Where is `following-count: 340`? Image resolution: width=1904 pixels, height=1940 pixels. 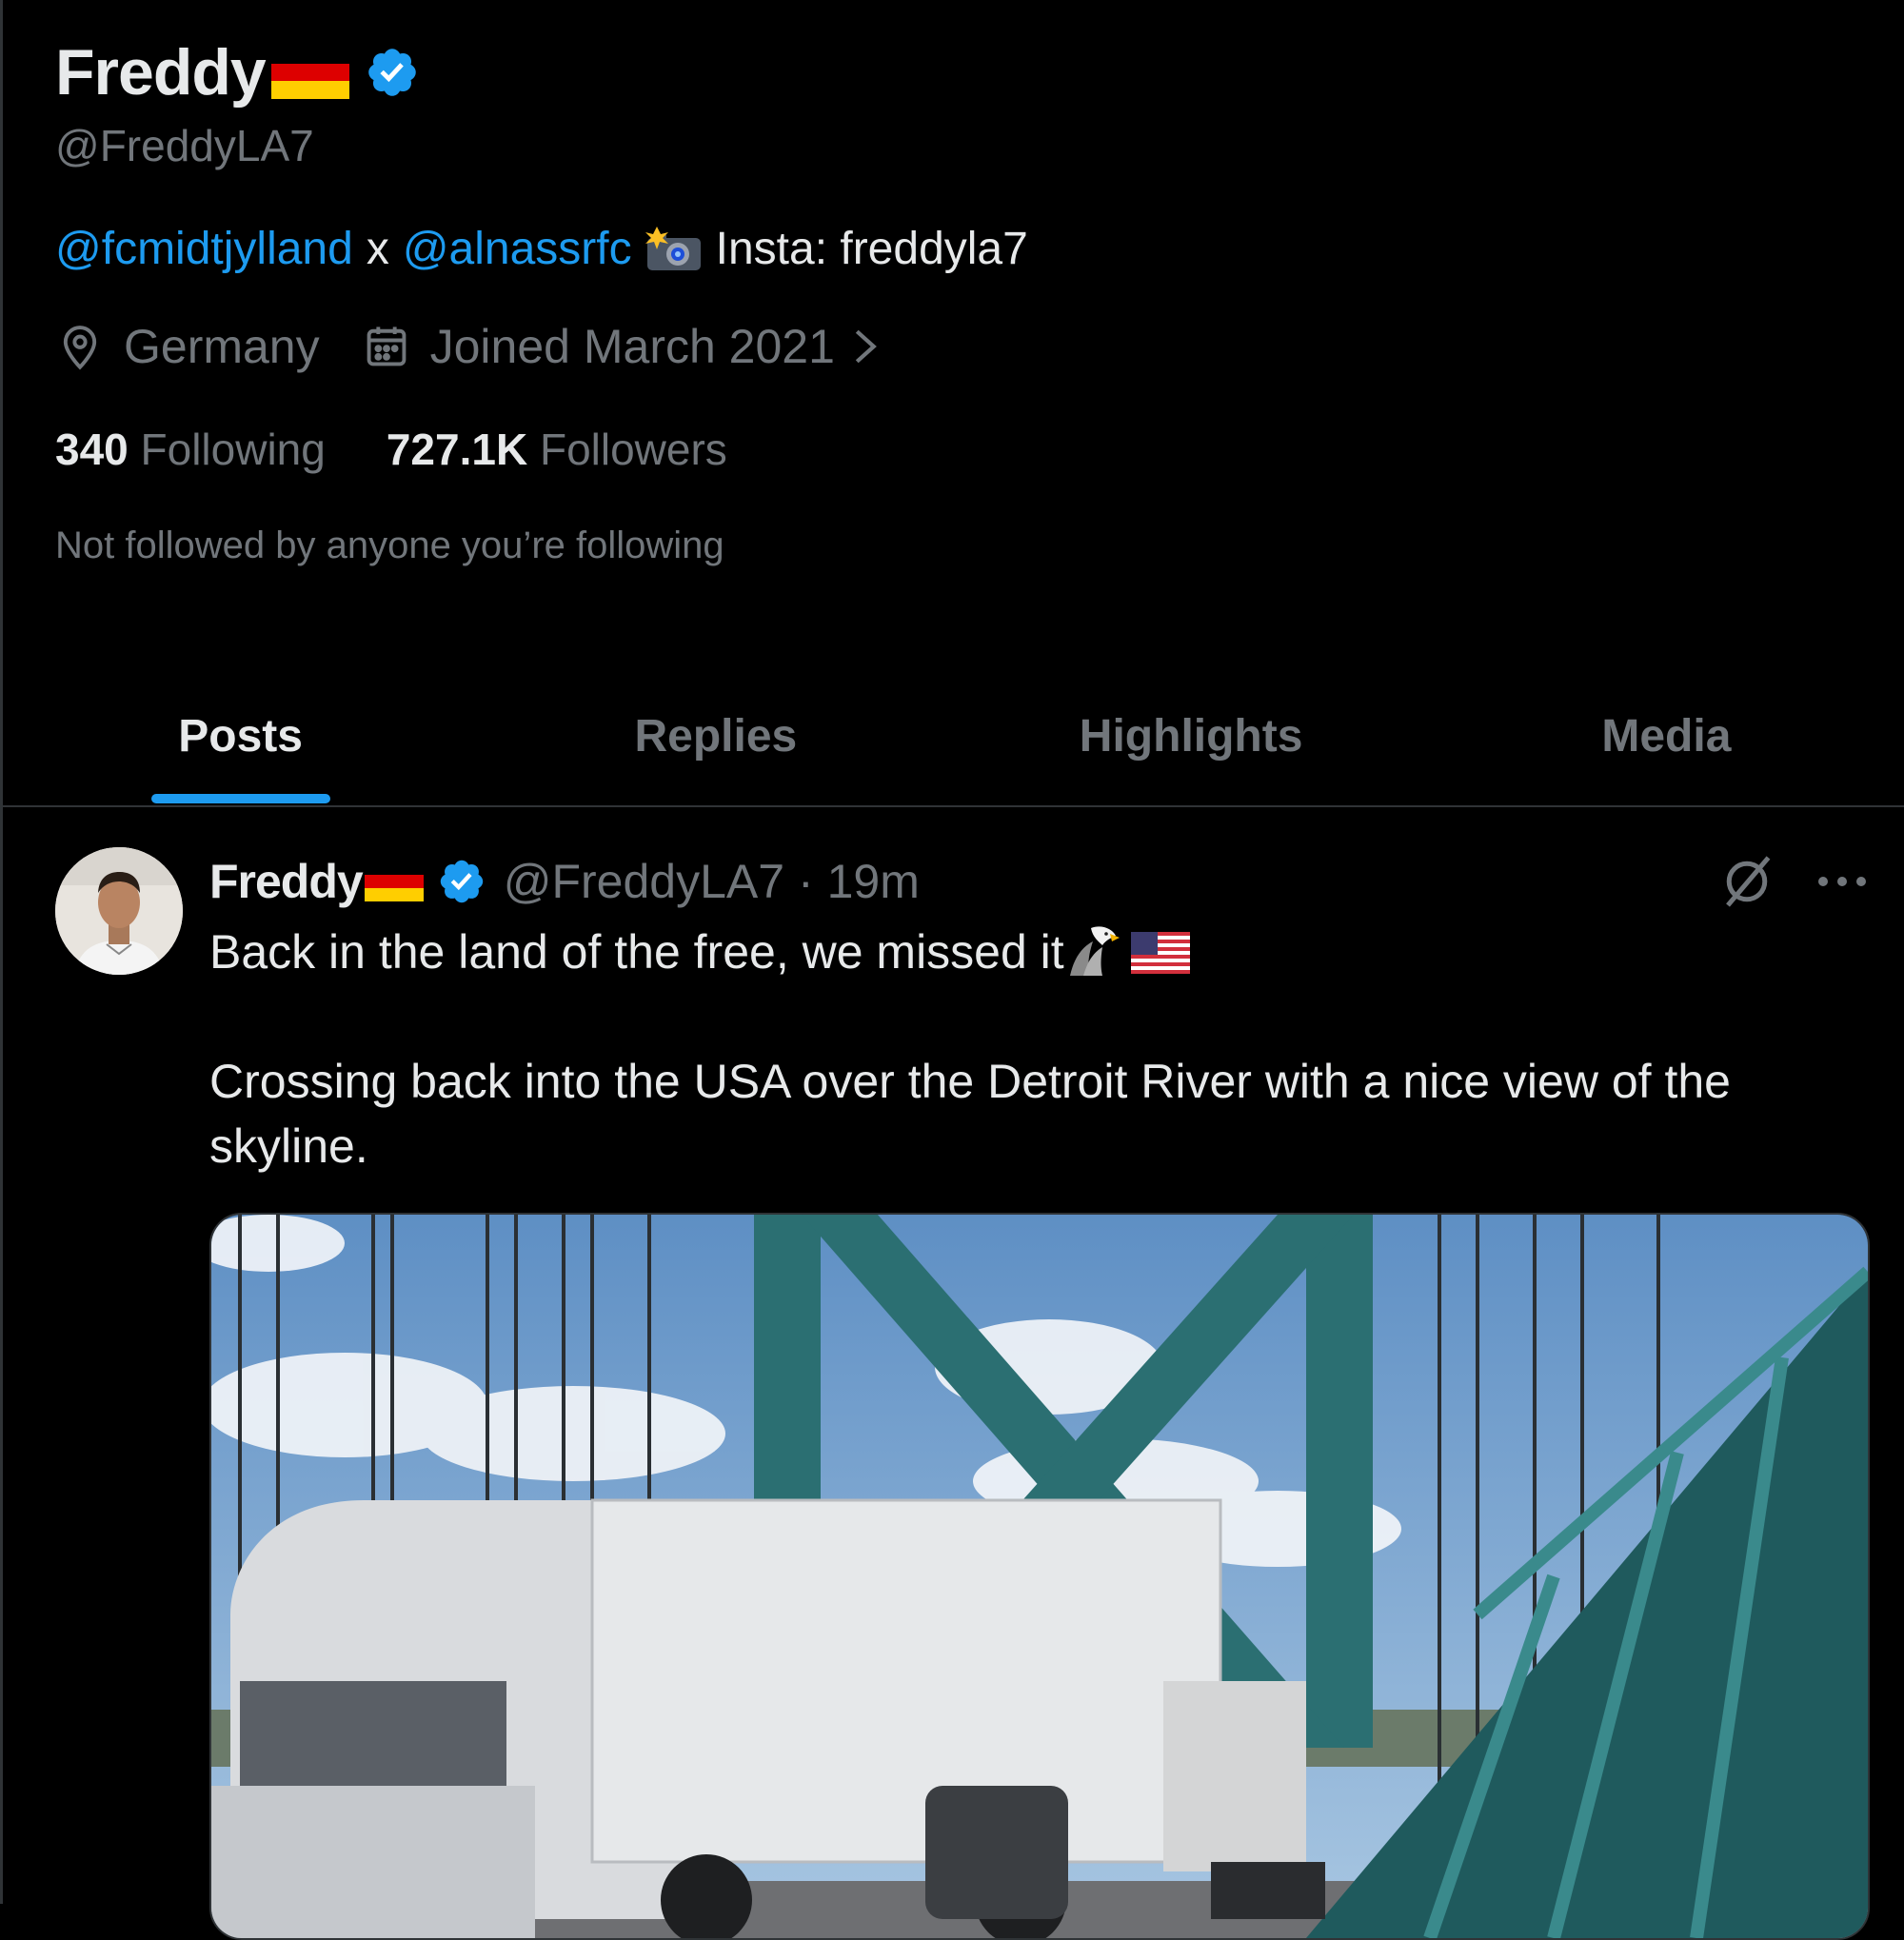
following-count: 340 is located at coordinates (92, 449).